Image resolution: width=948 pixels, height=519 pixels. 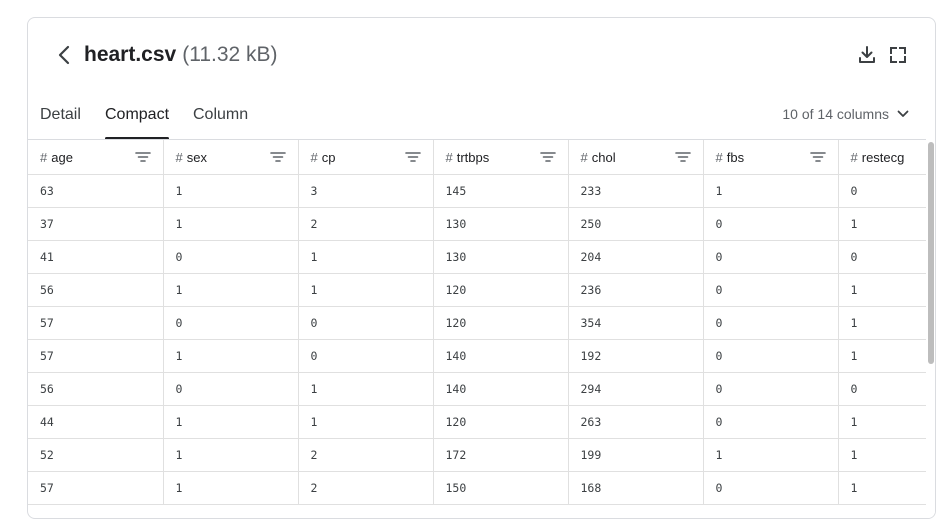 I want to click on table-cell: 3, so click(x=366, y=191).